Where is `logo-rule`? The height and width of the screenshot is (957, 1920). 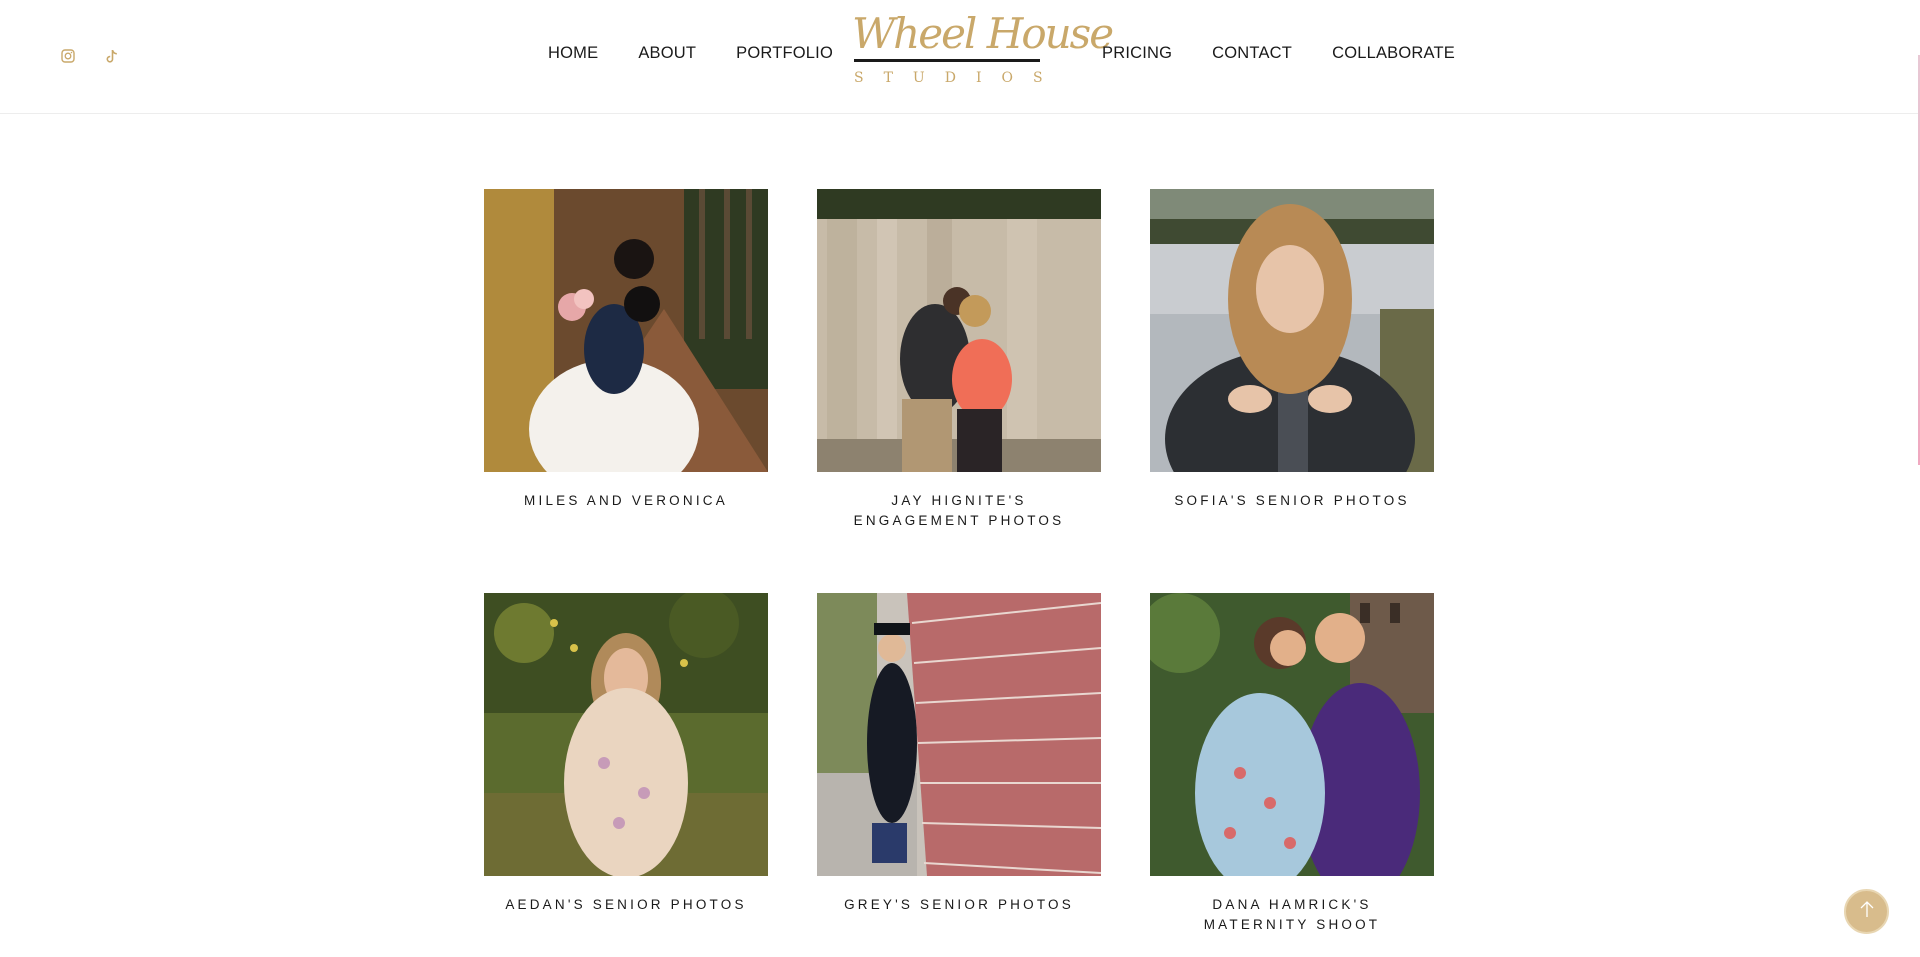
logo-rule is located at coordinates (947, 60).